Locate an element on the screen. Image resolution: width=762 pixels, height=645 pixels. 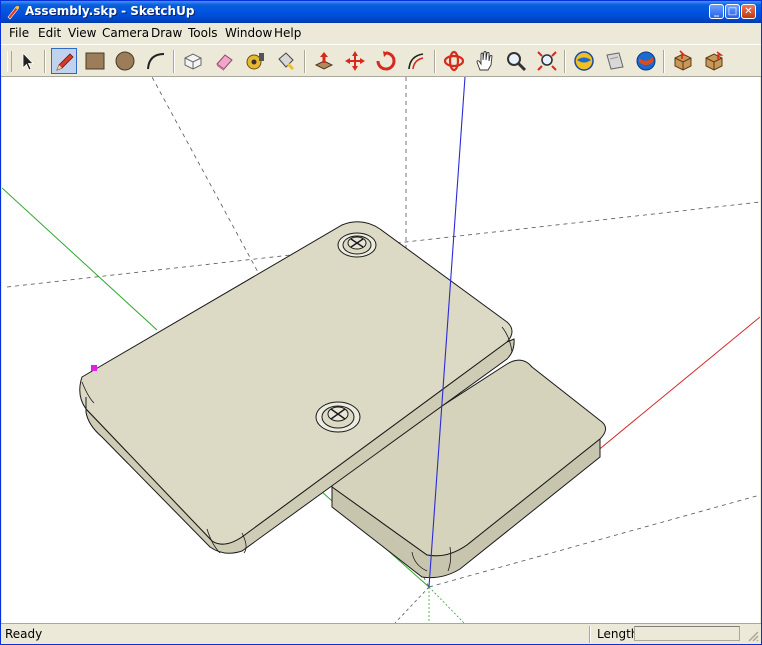
rotate-tool-button is located at coordinates (386, 61).